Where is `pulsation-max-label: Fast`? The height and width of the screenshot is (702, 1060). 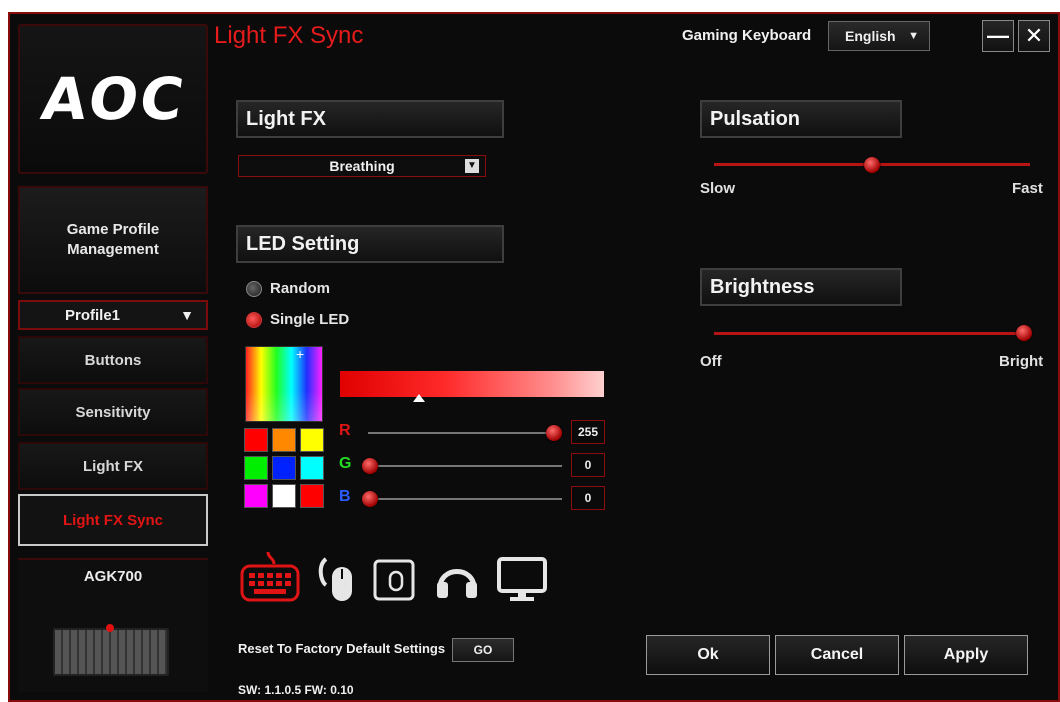
pulsation-max-label: Fast is located at coordinates (1027, 188).